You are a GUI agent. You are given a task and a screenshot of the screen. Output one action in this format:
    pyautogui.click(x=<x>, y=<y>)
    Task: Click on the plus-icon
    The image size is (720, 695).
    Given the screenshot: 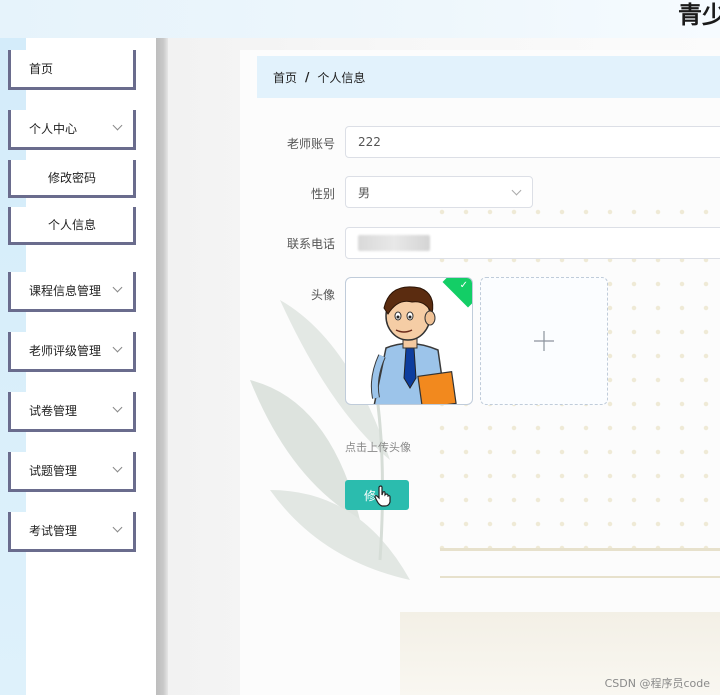 What is the action you would take?
    pyautogui.click(x=544, y=341)
    